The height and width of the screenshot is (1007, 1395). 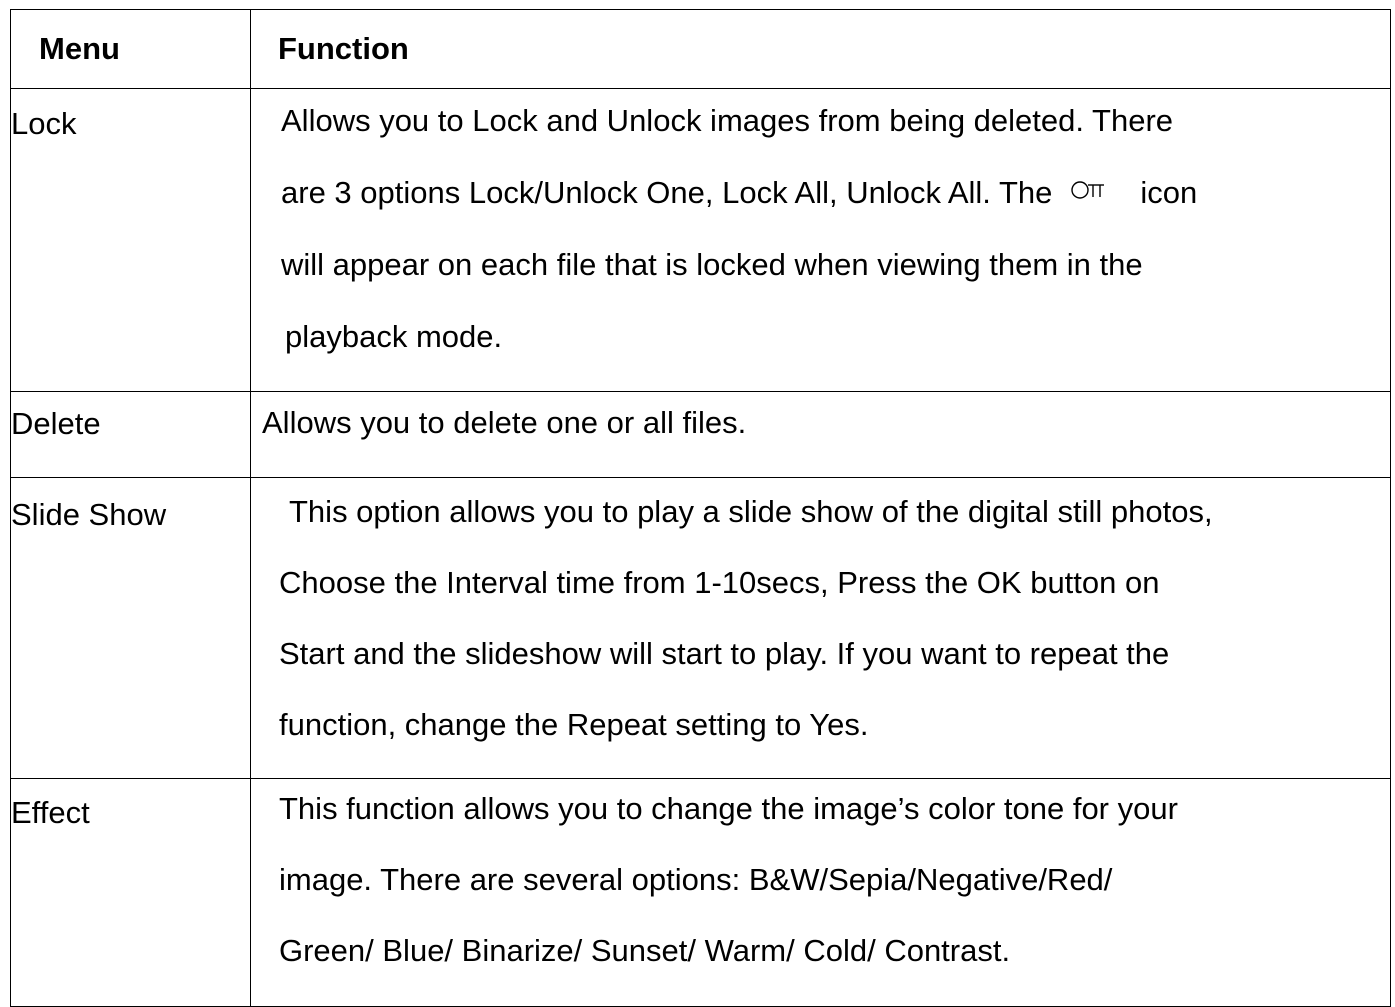 I want to click on menu-item-lock: Lock, so click(x=44, y=123).